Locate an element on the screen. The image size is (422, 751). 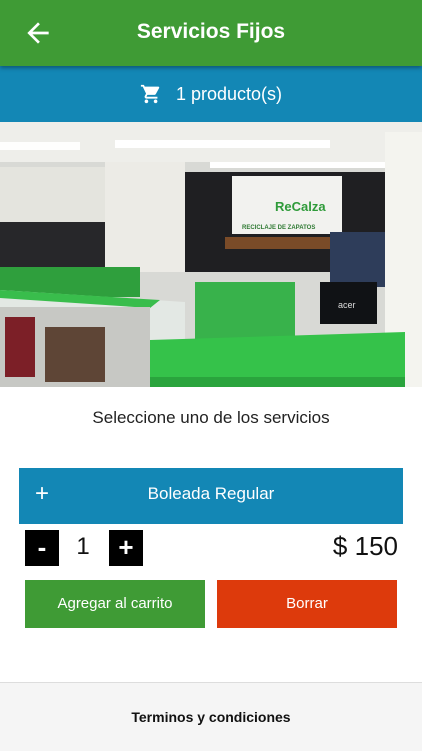
cart-count-label: 1 producto(s) is located at coordinates (229, 93).